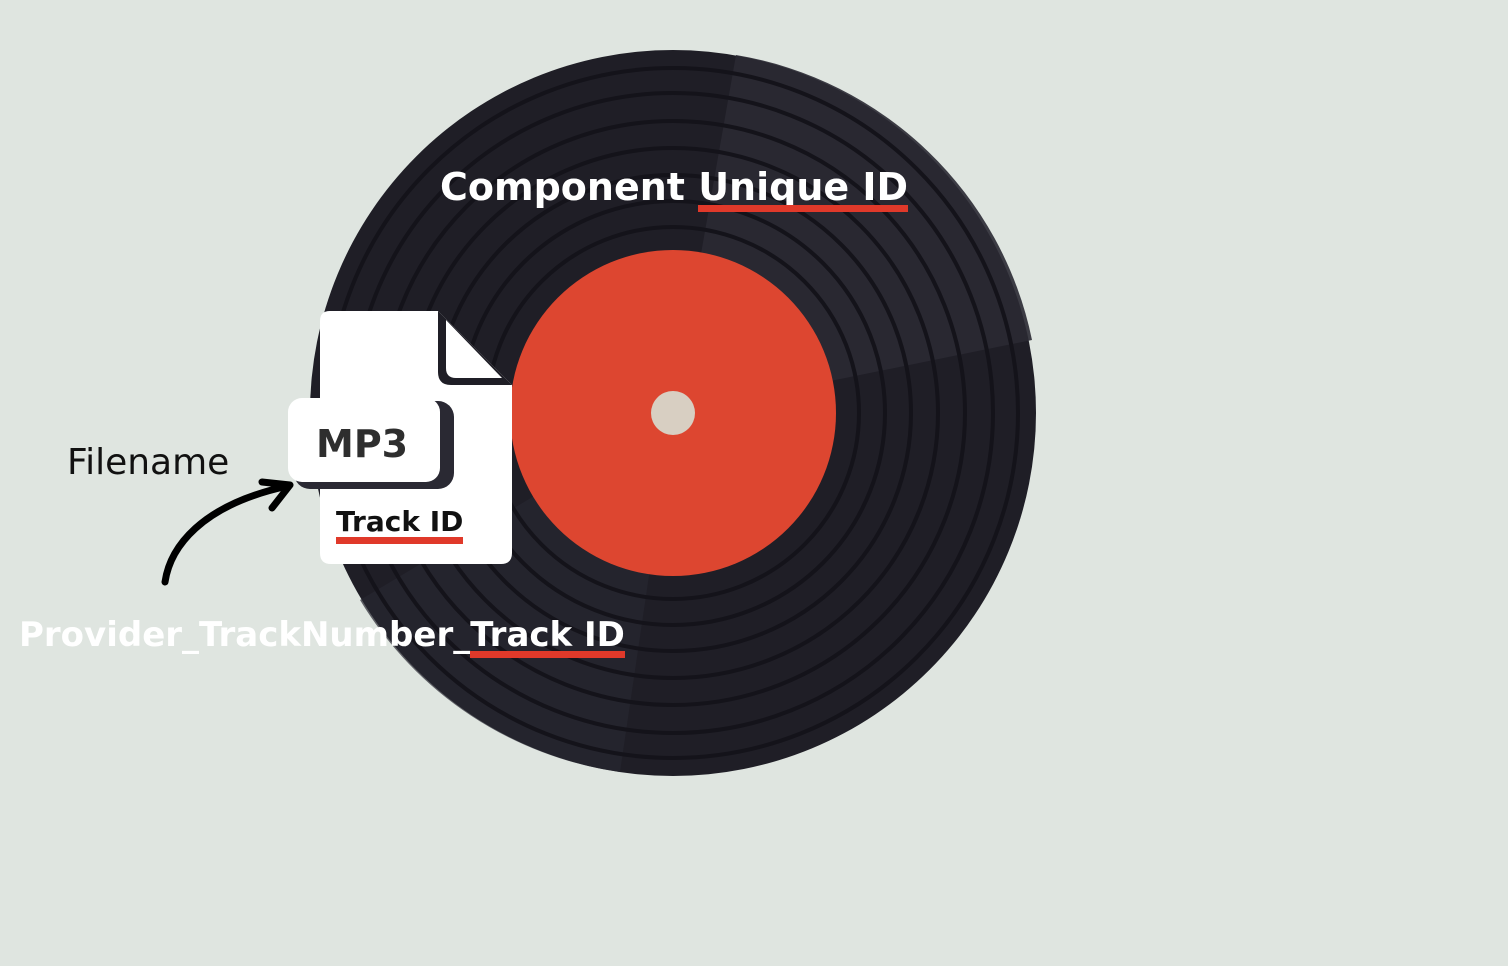 The width and height of the screenshot is (1508, 966). I want to click on filename-label: Filename, so click(148, 462).